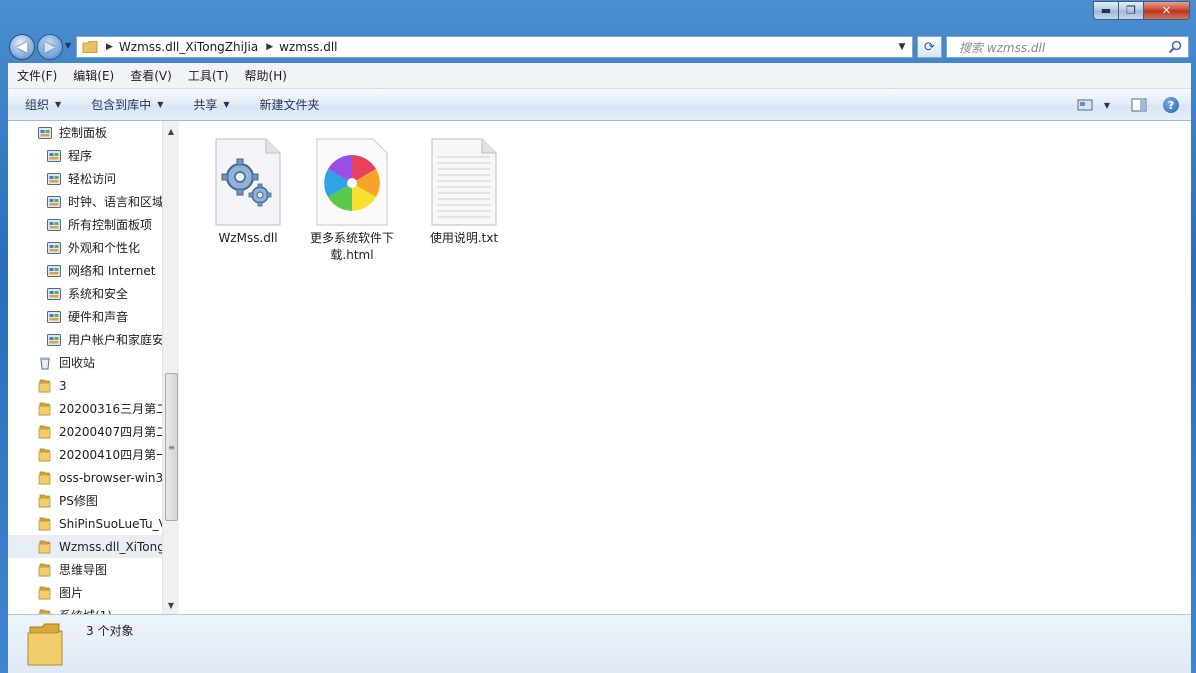 The height and width of the screenshot is (673, 1196). Describe the element at coordinates (37, 75) in the screenshot. I see `menu-file: 文件(F)` at that location.